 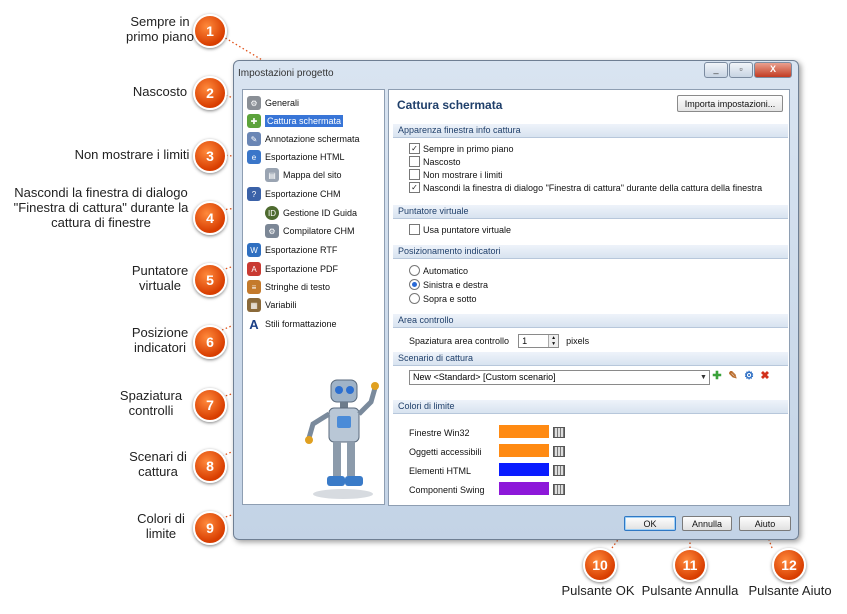 I want to click on callout-label-2: Nascosto, so click(x=160, y=91).